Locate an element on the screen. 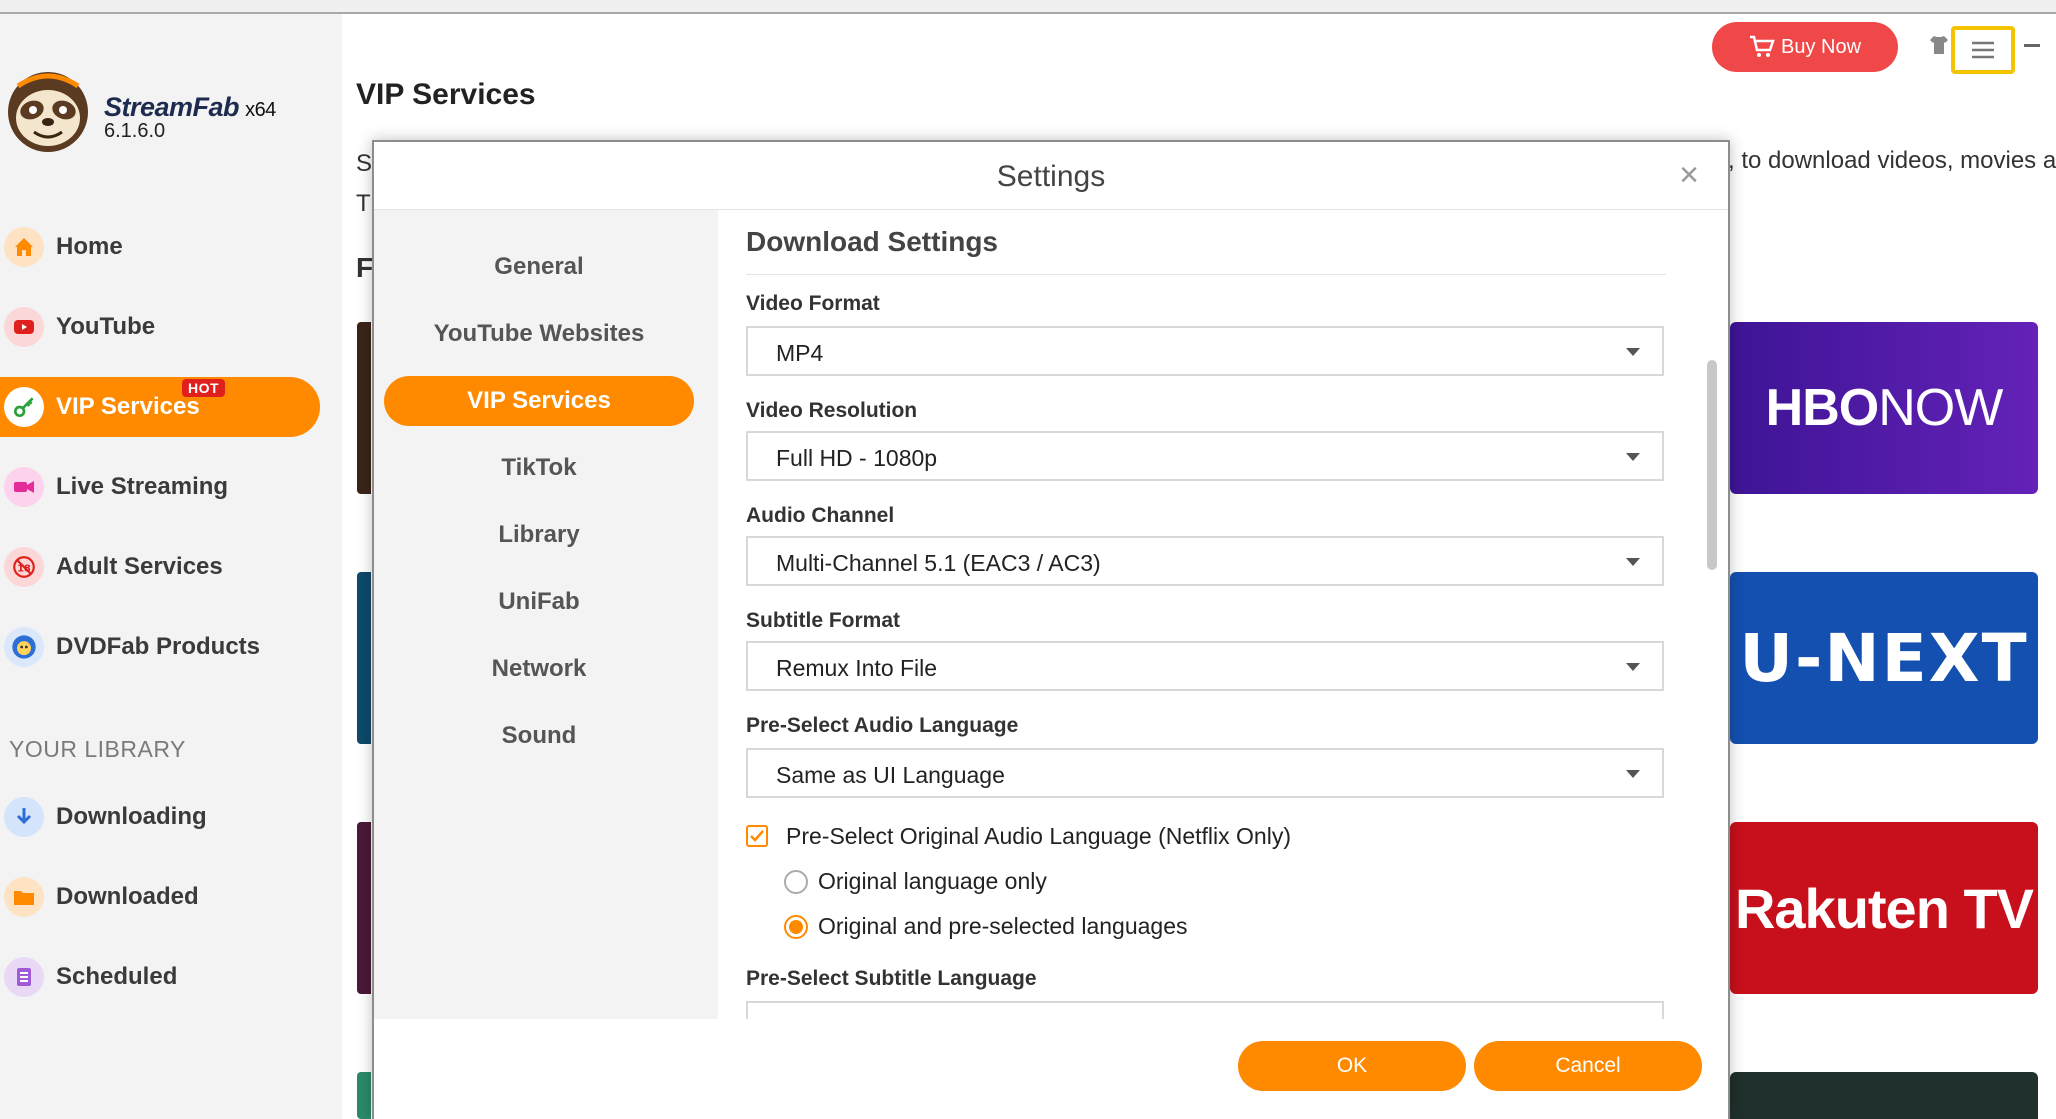 Image resolution: width=2056 pixels, height=1119 pixels. original-audio-checkbox is located at coordinates (757, 836).